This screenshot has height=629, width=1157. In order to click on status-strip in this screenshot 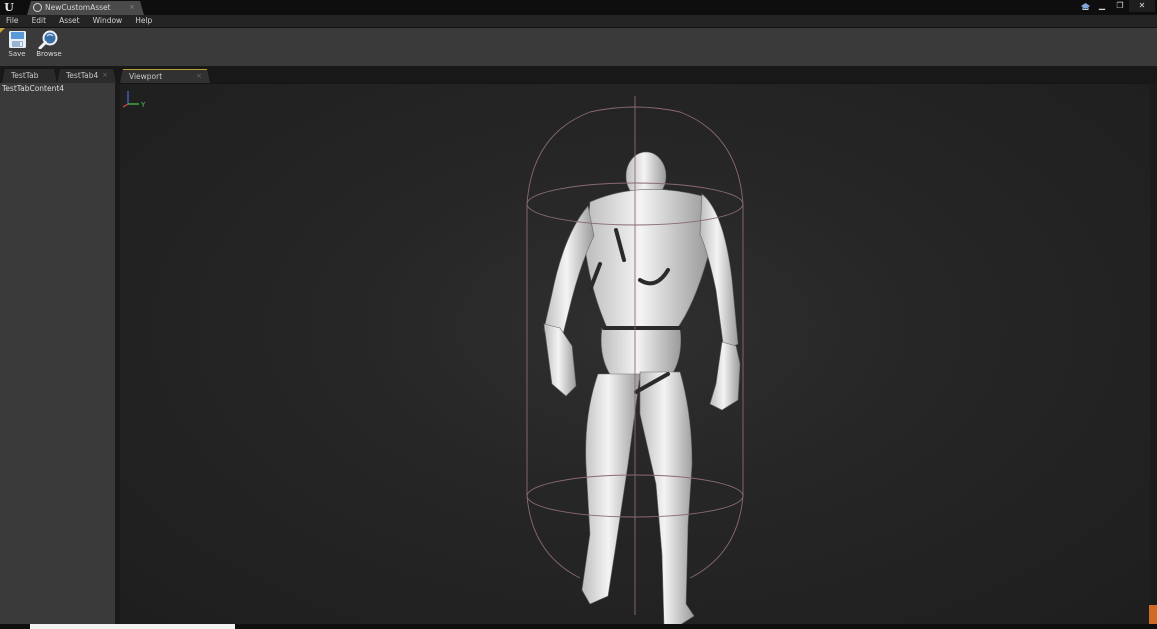, I will do `click(132, 626)`.